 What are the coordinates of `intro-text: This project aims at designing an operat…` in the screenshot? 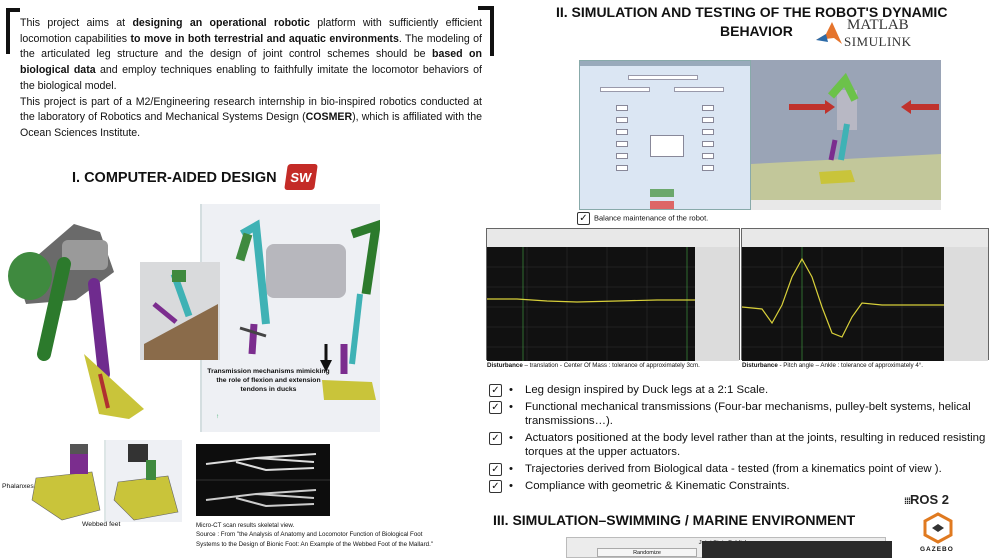 It's located at (251, 78).